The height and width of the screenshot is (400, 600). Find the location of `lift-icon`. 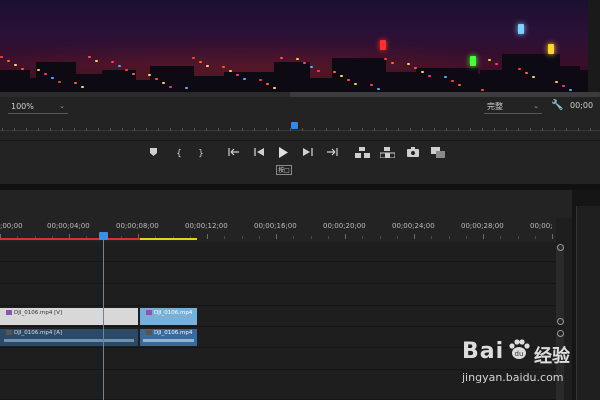

lift-icon is located at coordinates (362, 154).